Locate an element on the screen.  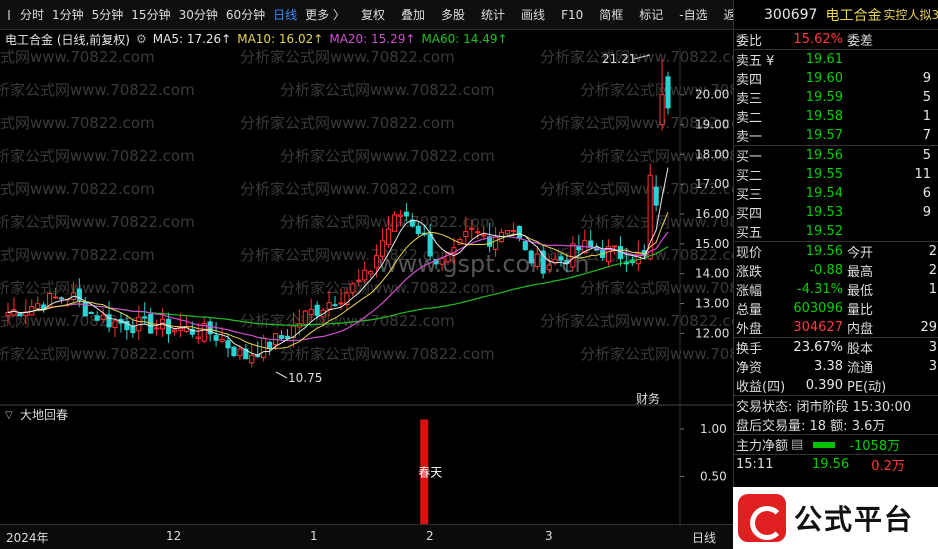
bid-price: 19.55 is located at coordinates (824, 174).